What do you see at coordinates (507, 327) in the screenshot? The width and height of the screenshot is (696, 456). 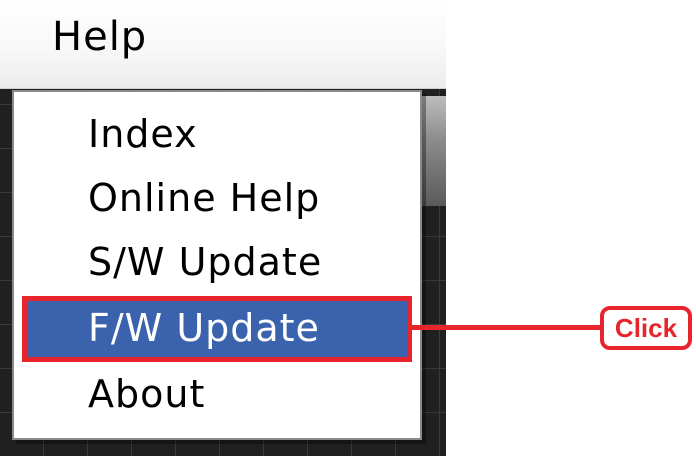 I see `annotation-connector-line` at bounding box center [507, 327].